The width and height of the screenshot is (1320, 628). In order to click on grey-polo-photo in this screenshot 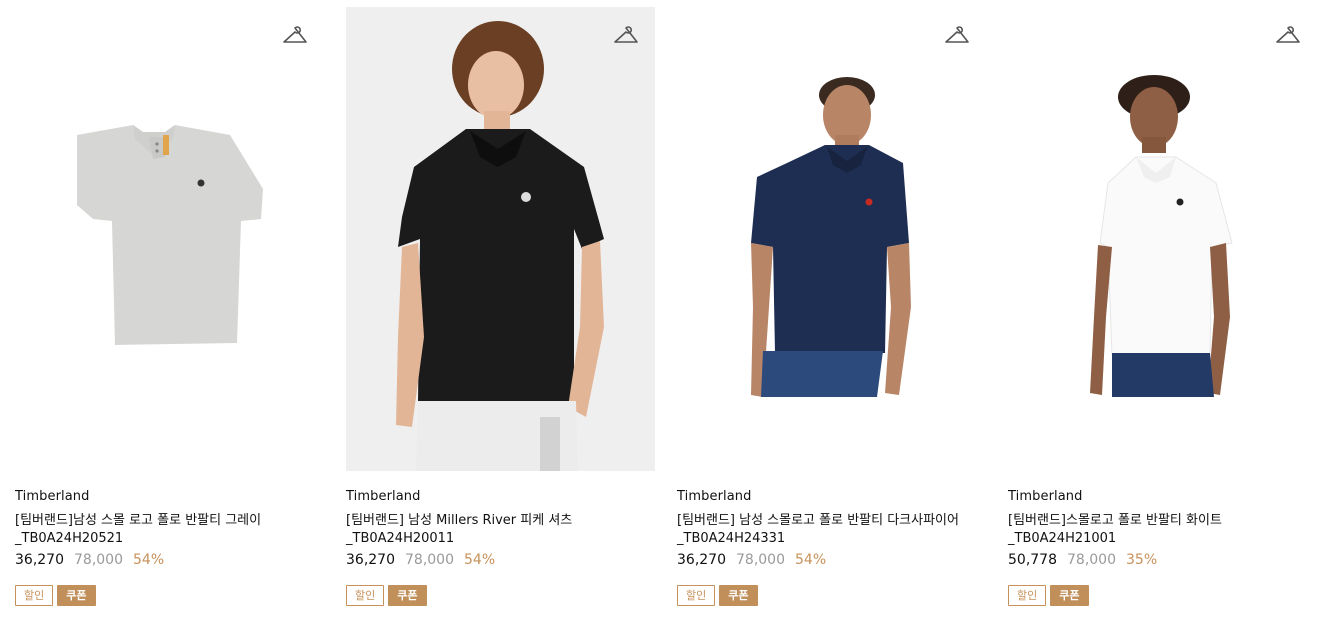, I will do `click(170, 235)`.